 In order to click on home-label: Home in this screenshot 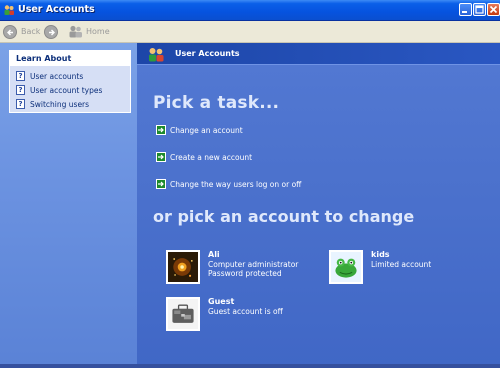, I will do `click(98, 31)`.